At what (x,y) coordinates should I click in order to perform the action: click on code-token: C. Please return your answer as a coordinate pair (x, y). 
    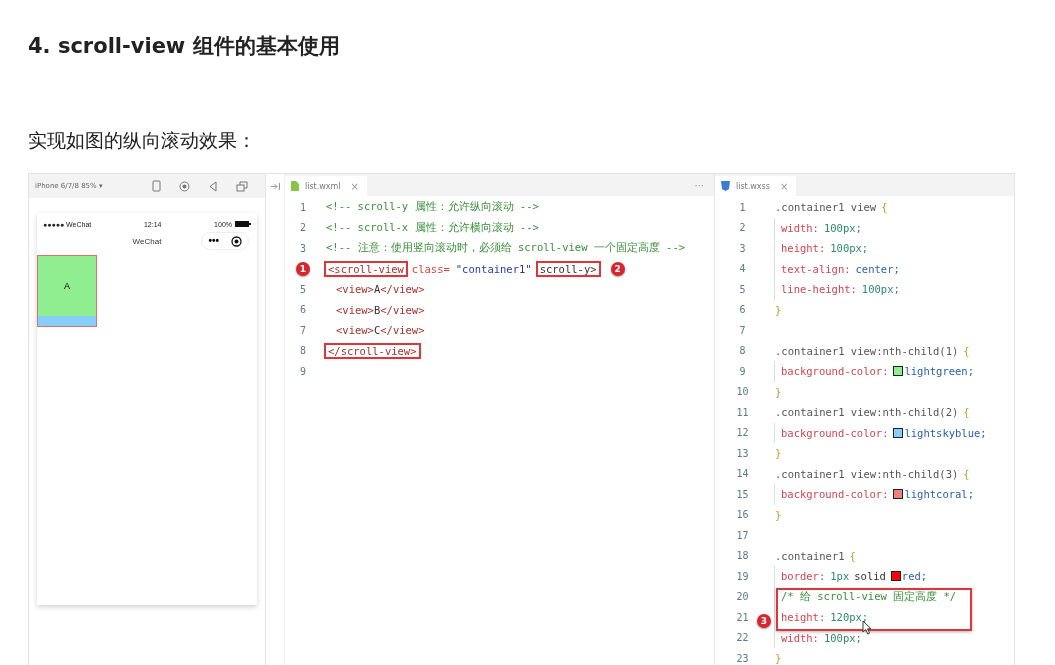
    Looking at the image, I should click on (377, 330).